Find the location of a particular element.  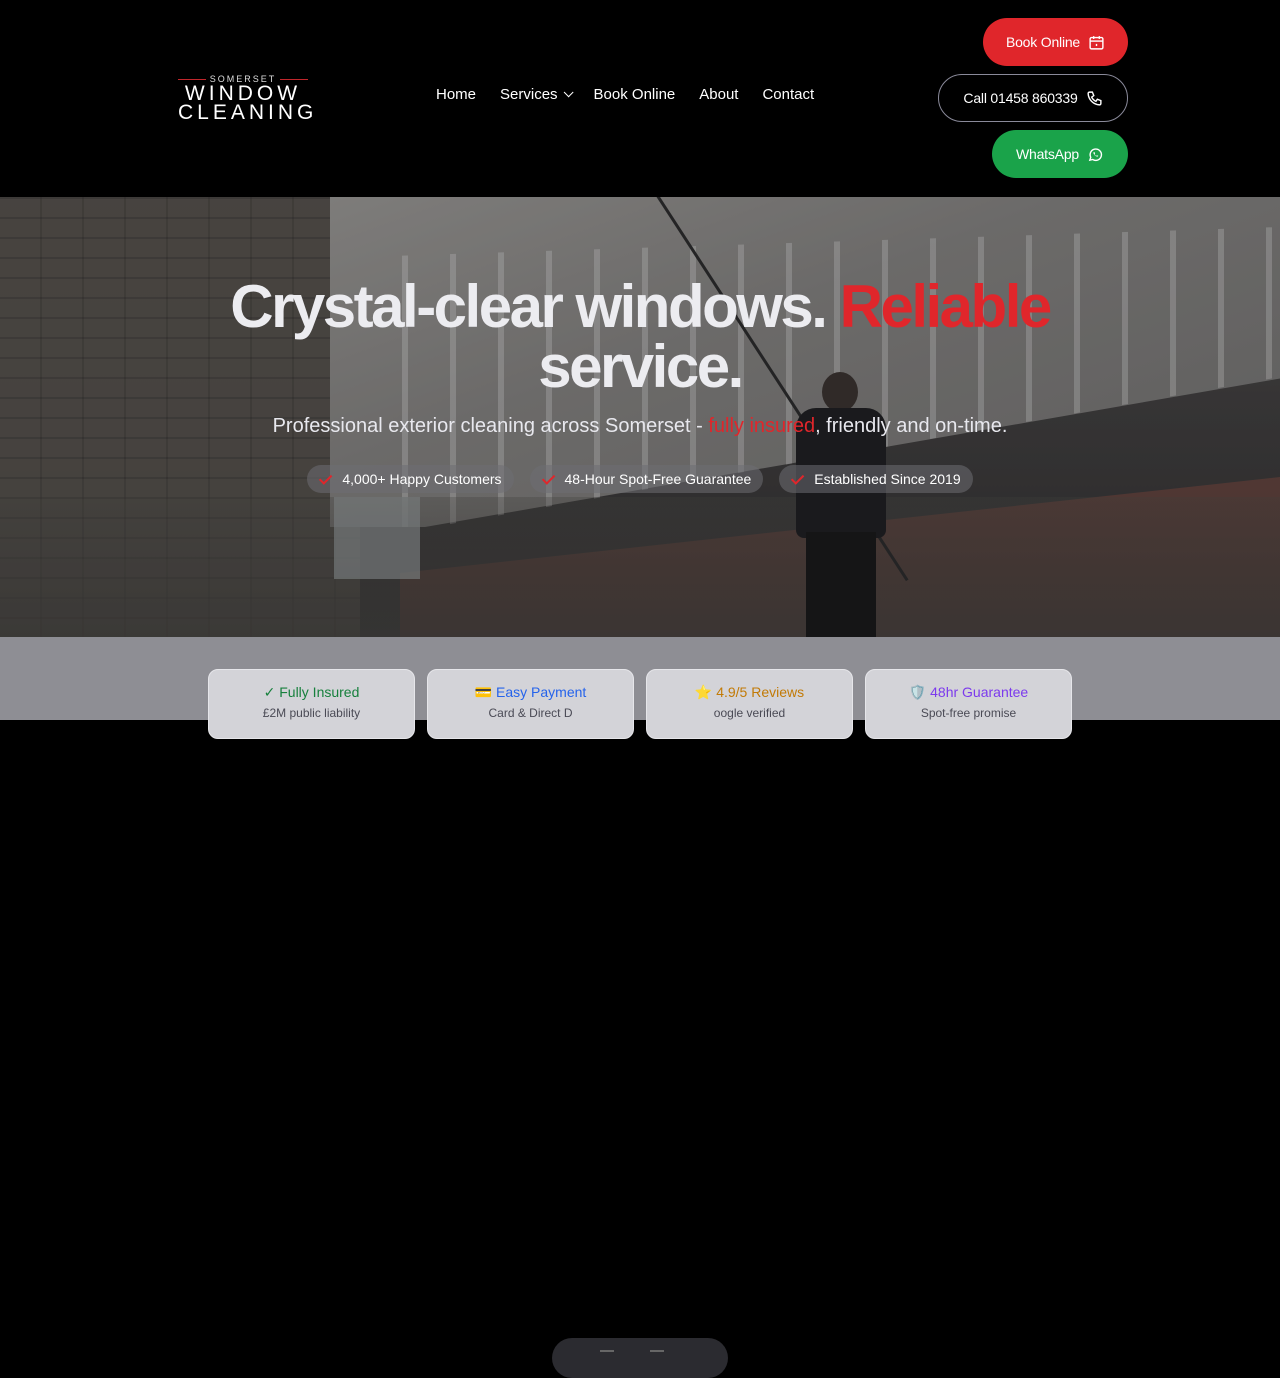

logo-line-2: CLEANING is located at coordinates (248, 112).